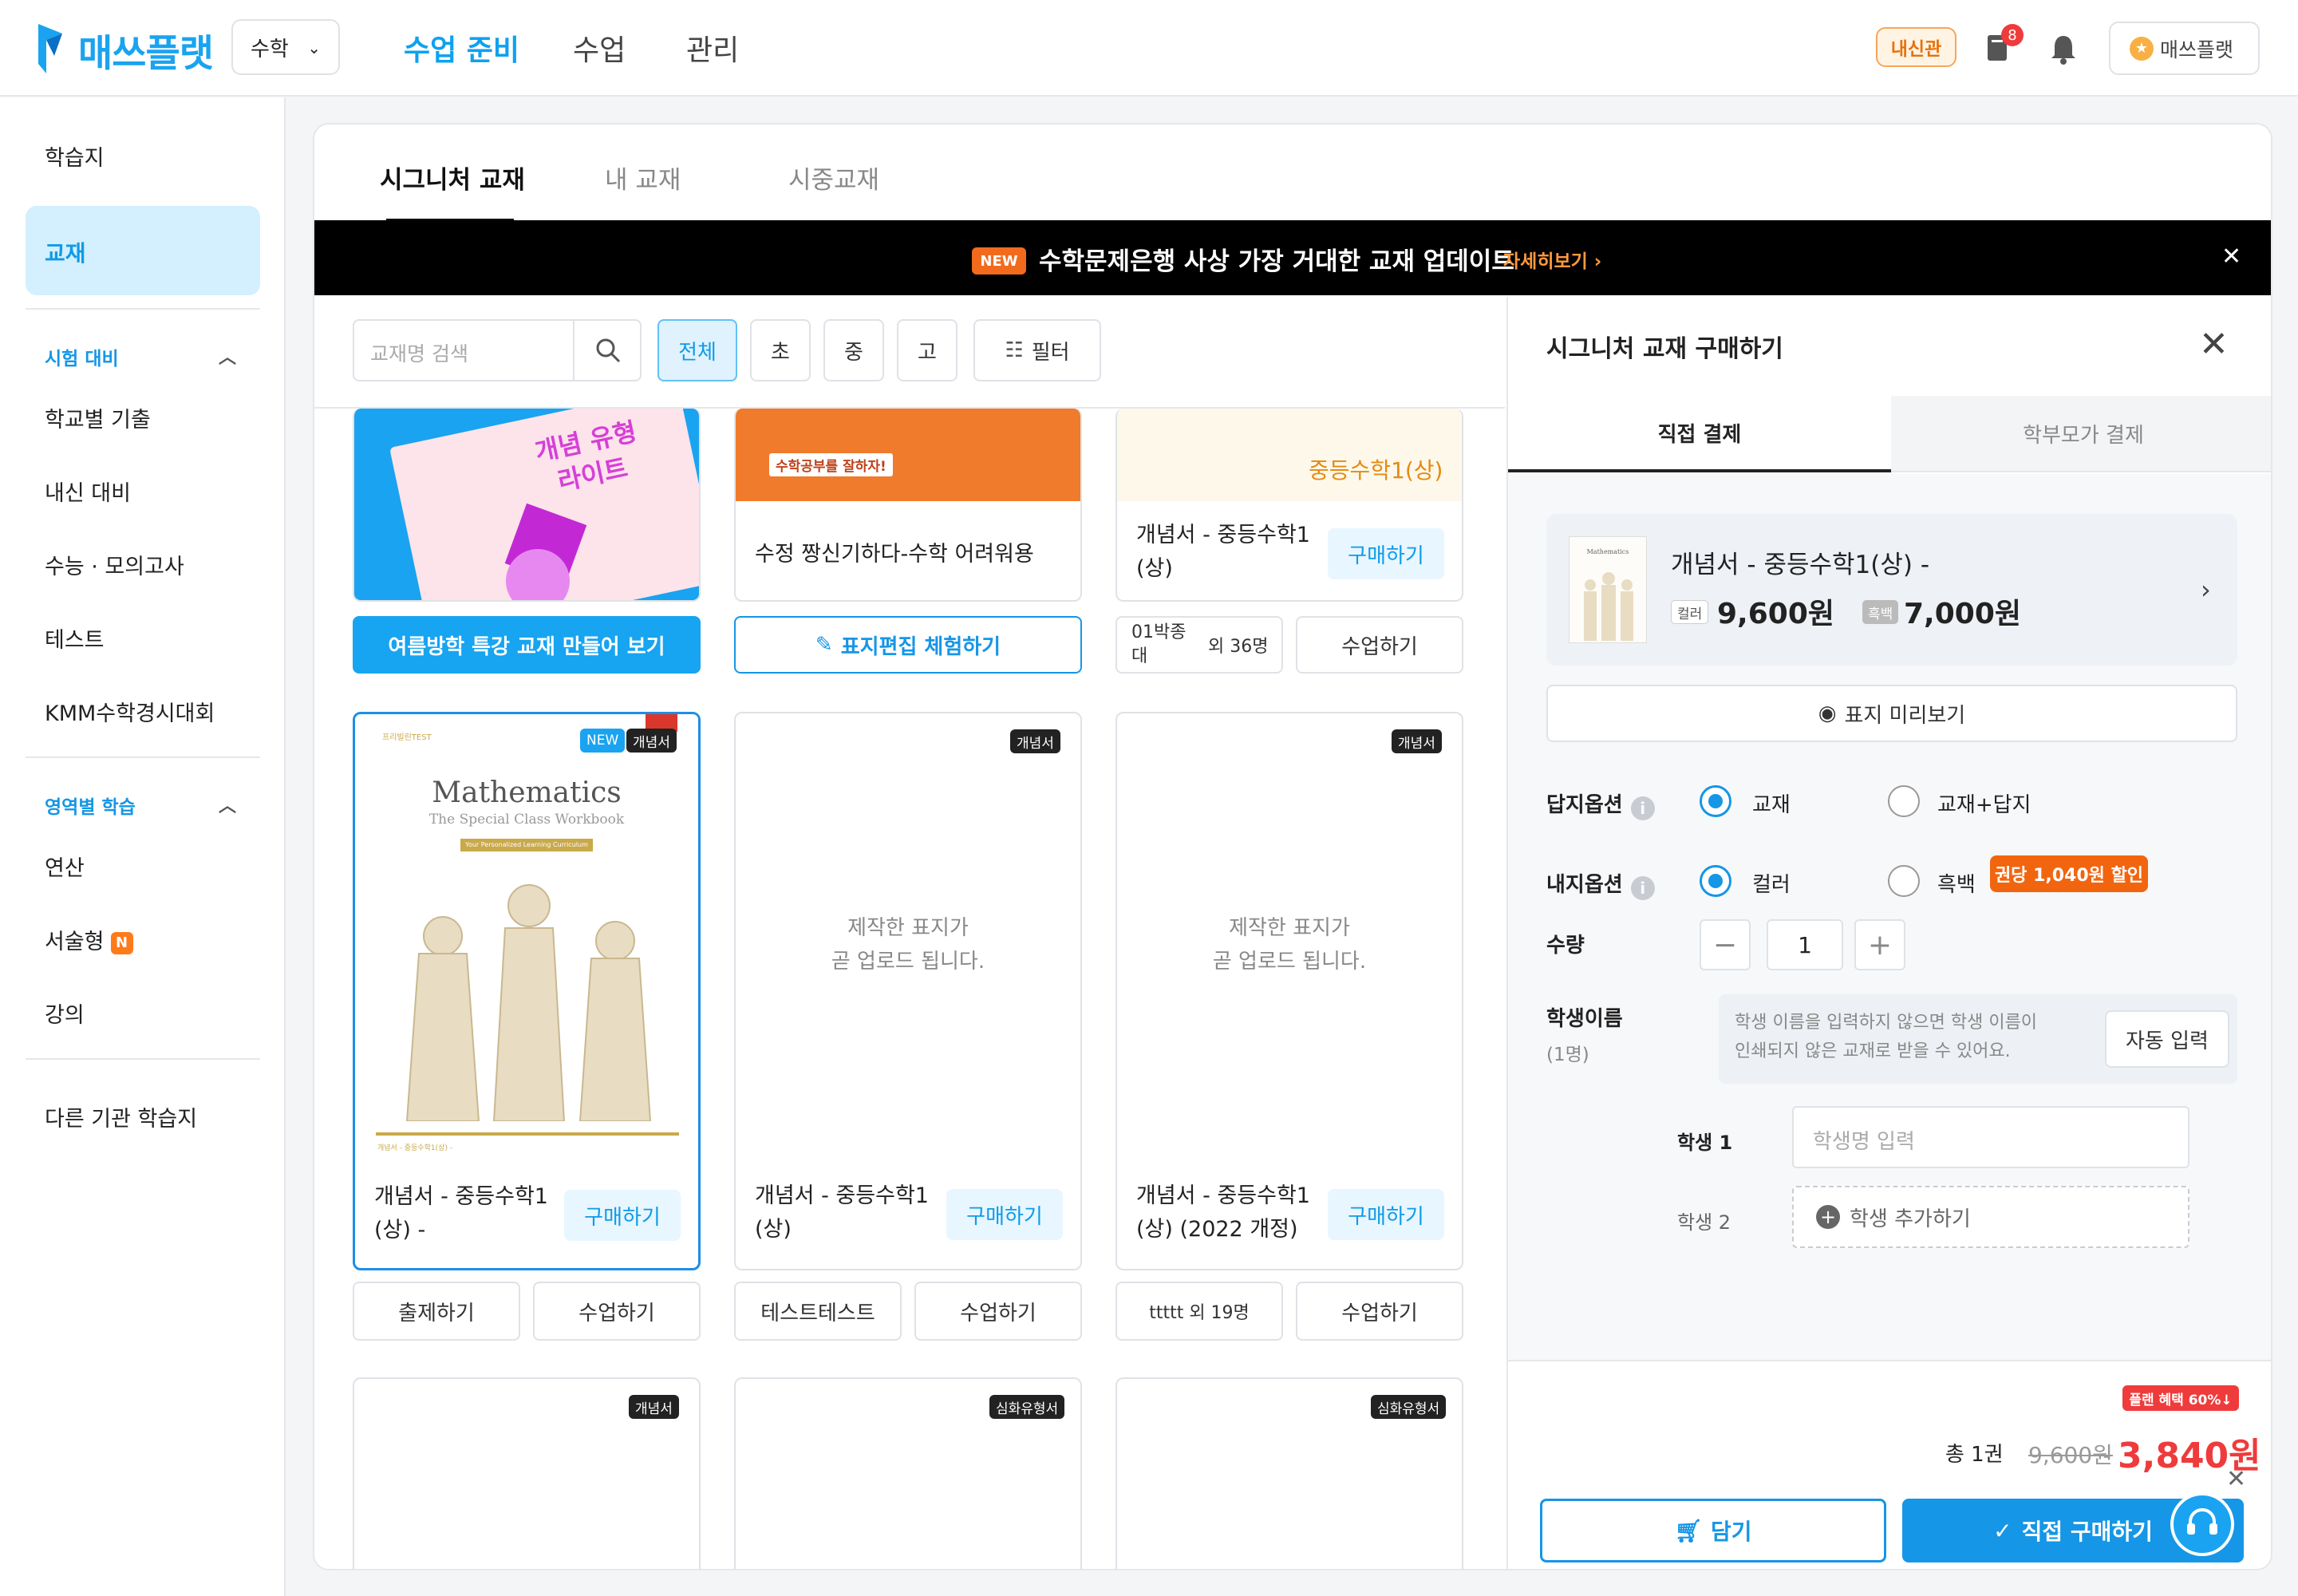 This screenshot has height=1596, width=2298. What do you see at coordinates (314, 47) in the screenshot?
I see `chevron-down-icon: ⌄` at bounding box center [314, 47].